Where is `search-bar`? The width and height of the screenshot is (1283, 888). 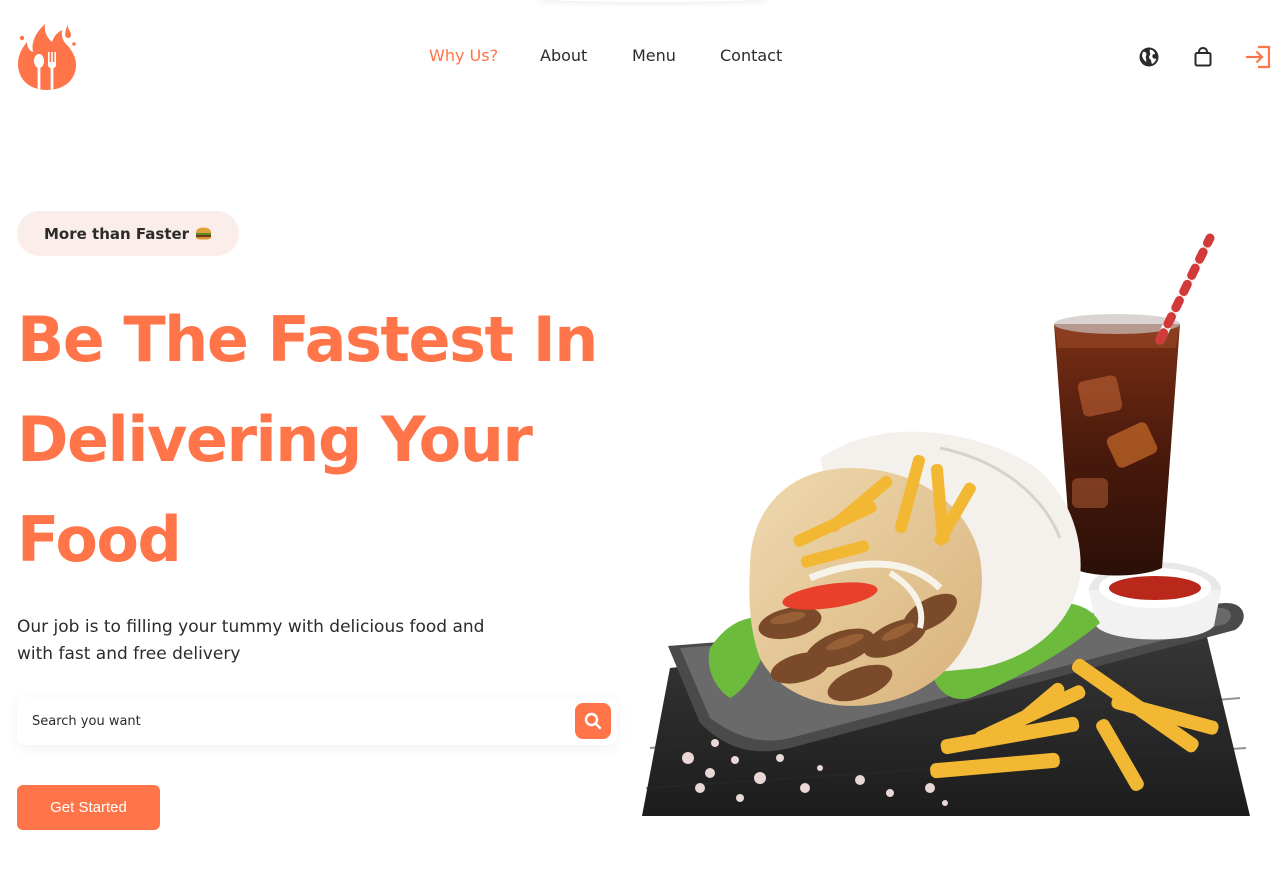 search-bar is located at coordinates (317, 721).